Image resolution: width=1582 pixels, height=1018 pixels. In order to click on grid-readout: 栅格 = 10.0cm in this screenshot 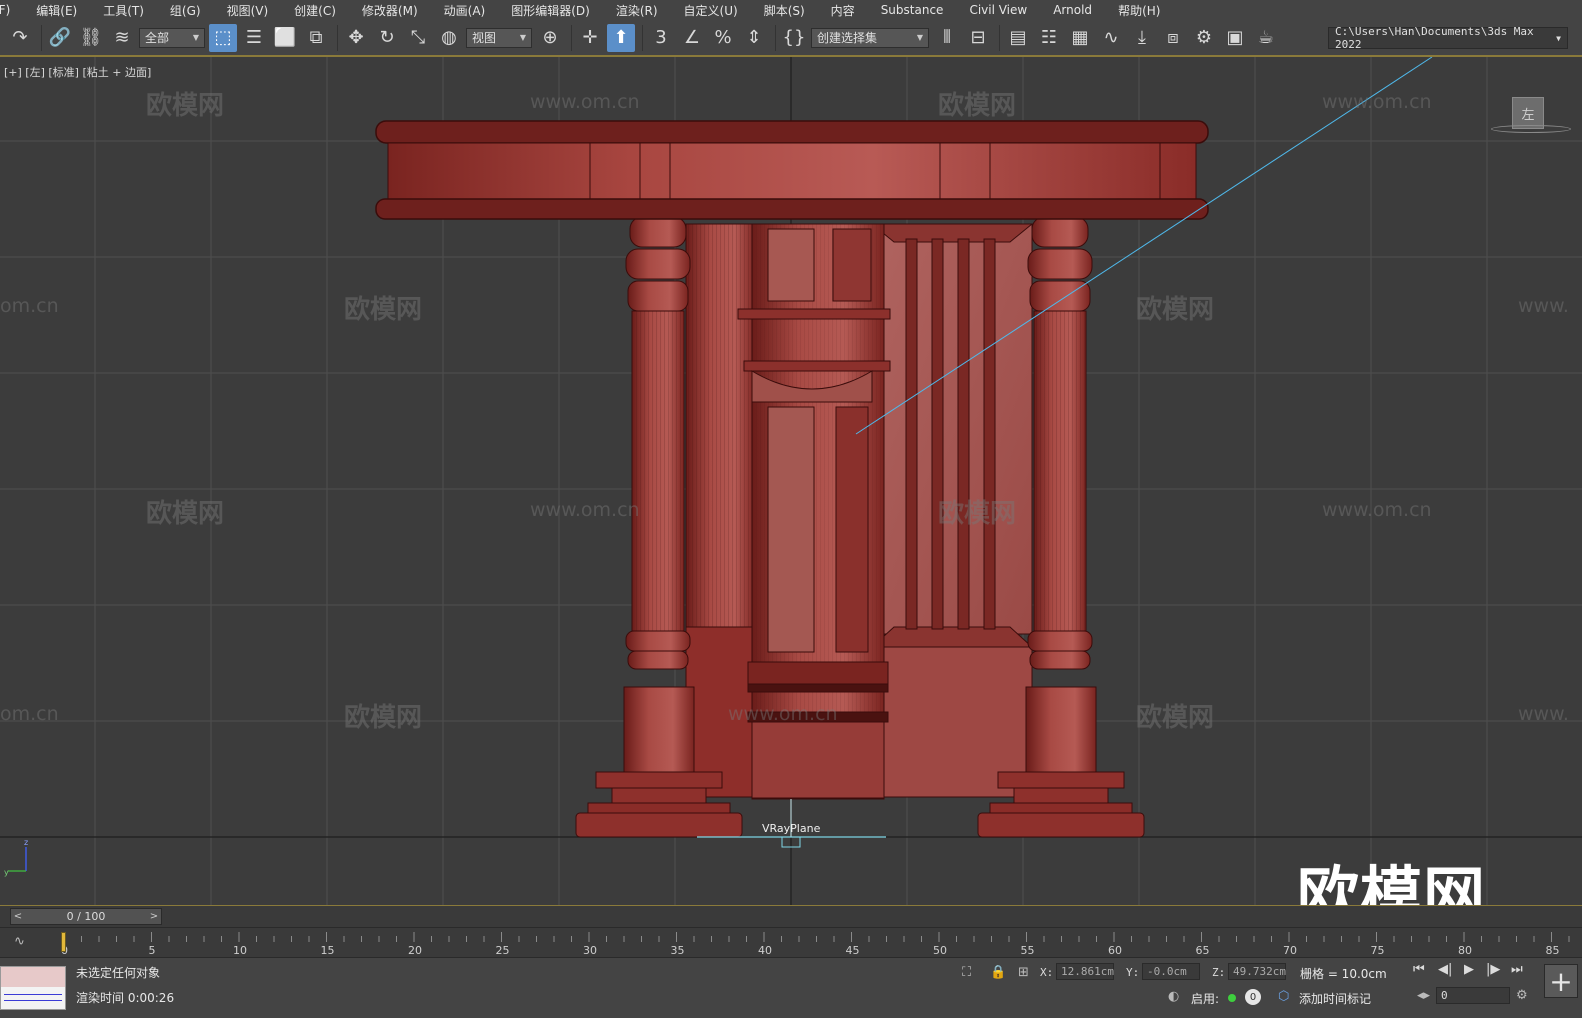, I will do `click(1343, 974)`.